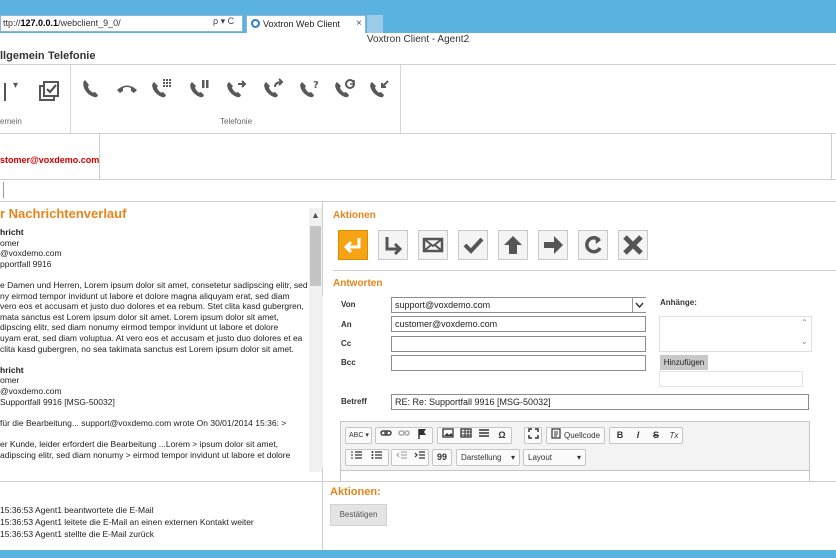  I want to click on forward-down-button, so click(393, 245).